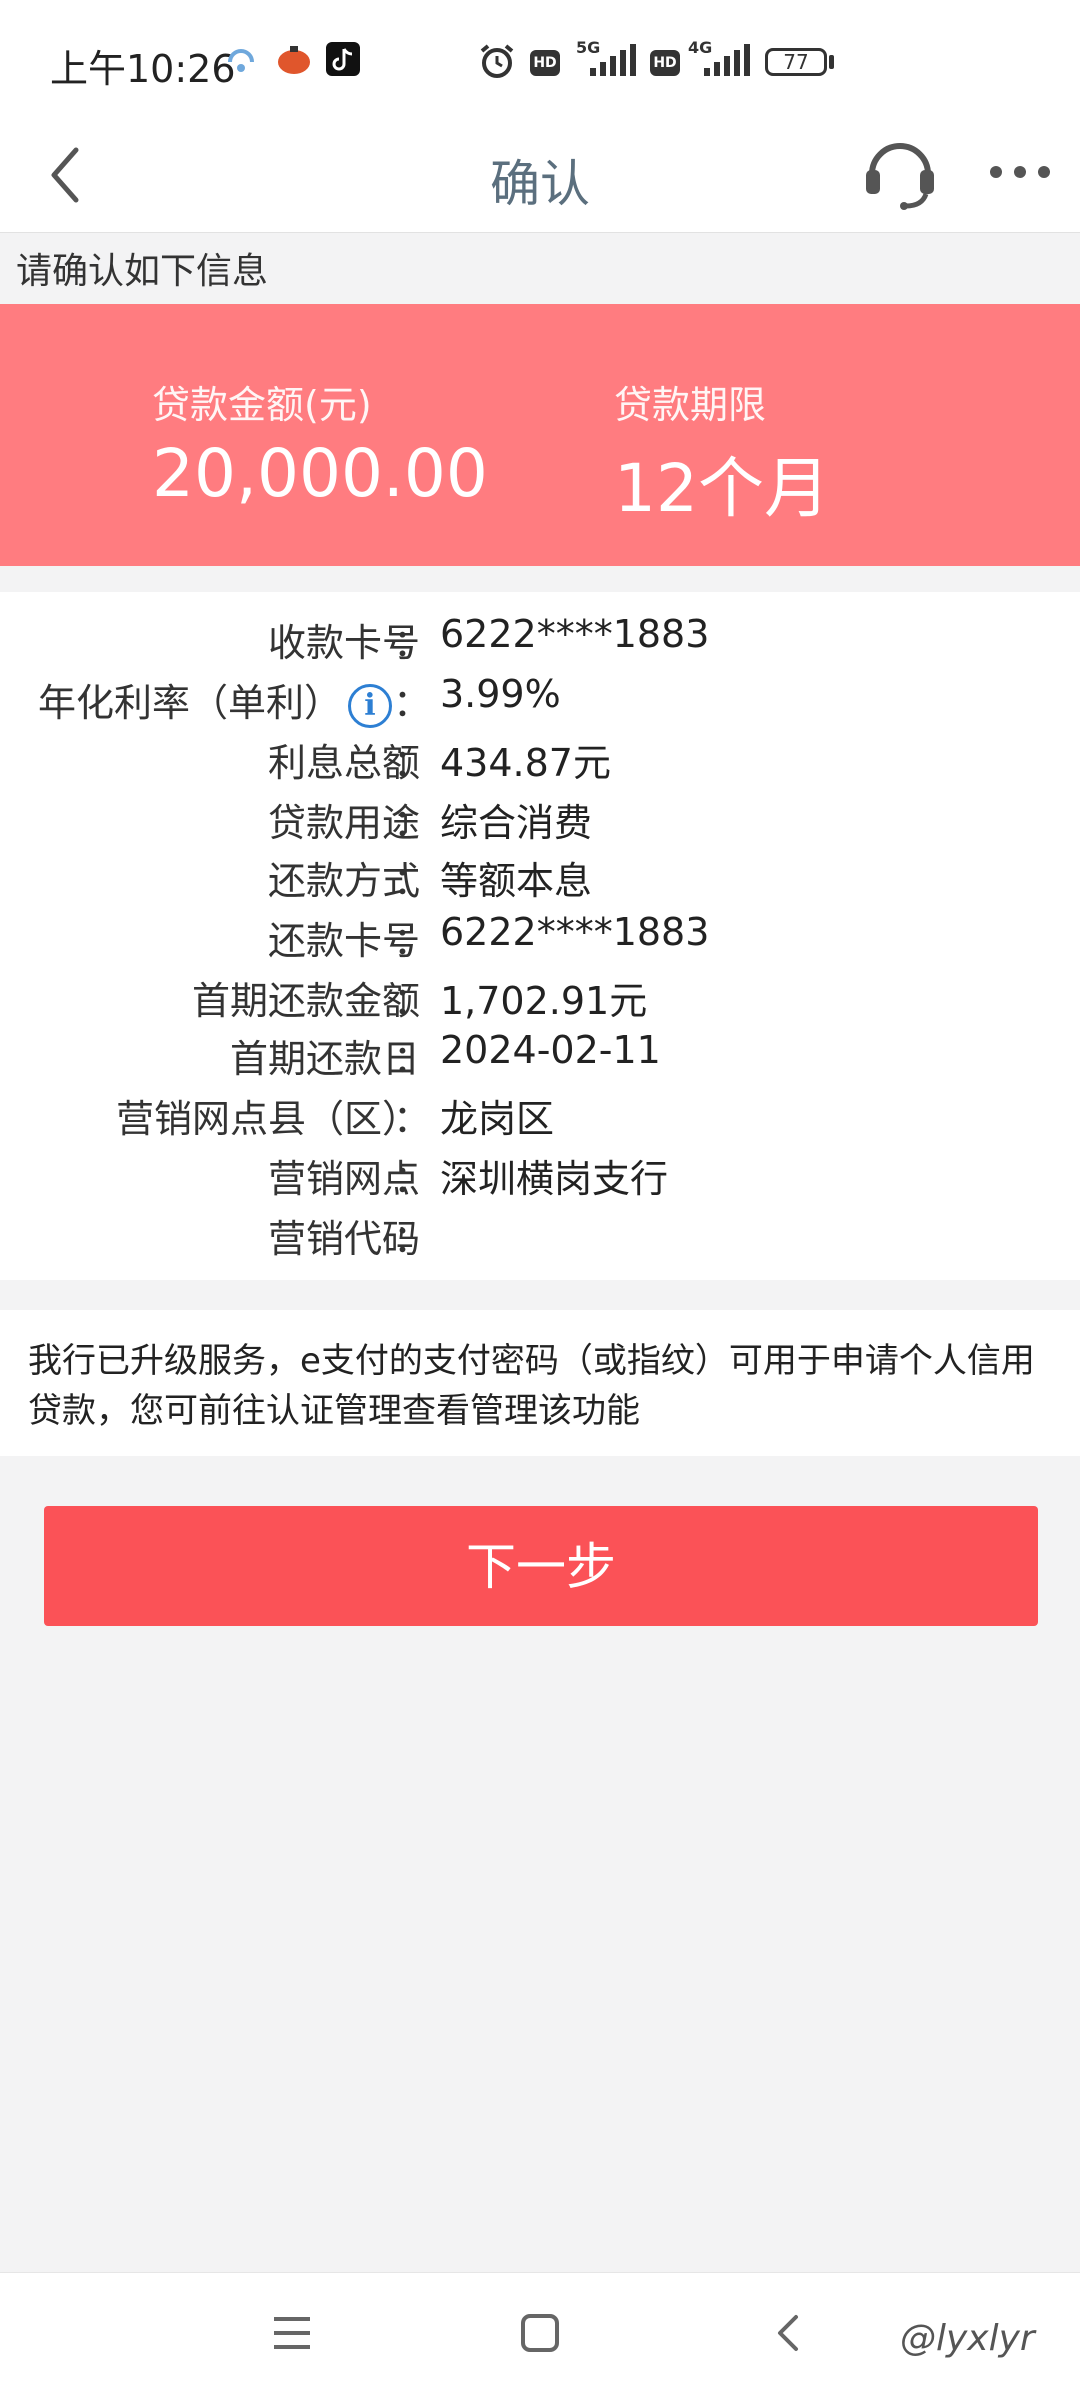 The image size is (1080, 2401). What do you see at coordinates (967, 2338) in the screenshot?
I see `watermark: @lyxlyr` at bounding box center [967, 2338].